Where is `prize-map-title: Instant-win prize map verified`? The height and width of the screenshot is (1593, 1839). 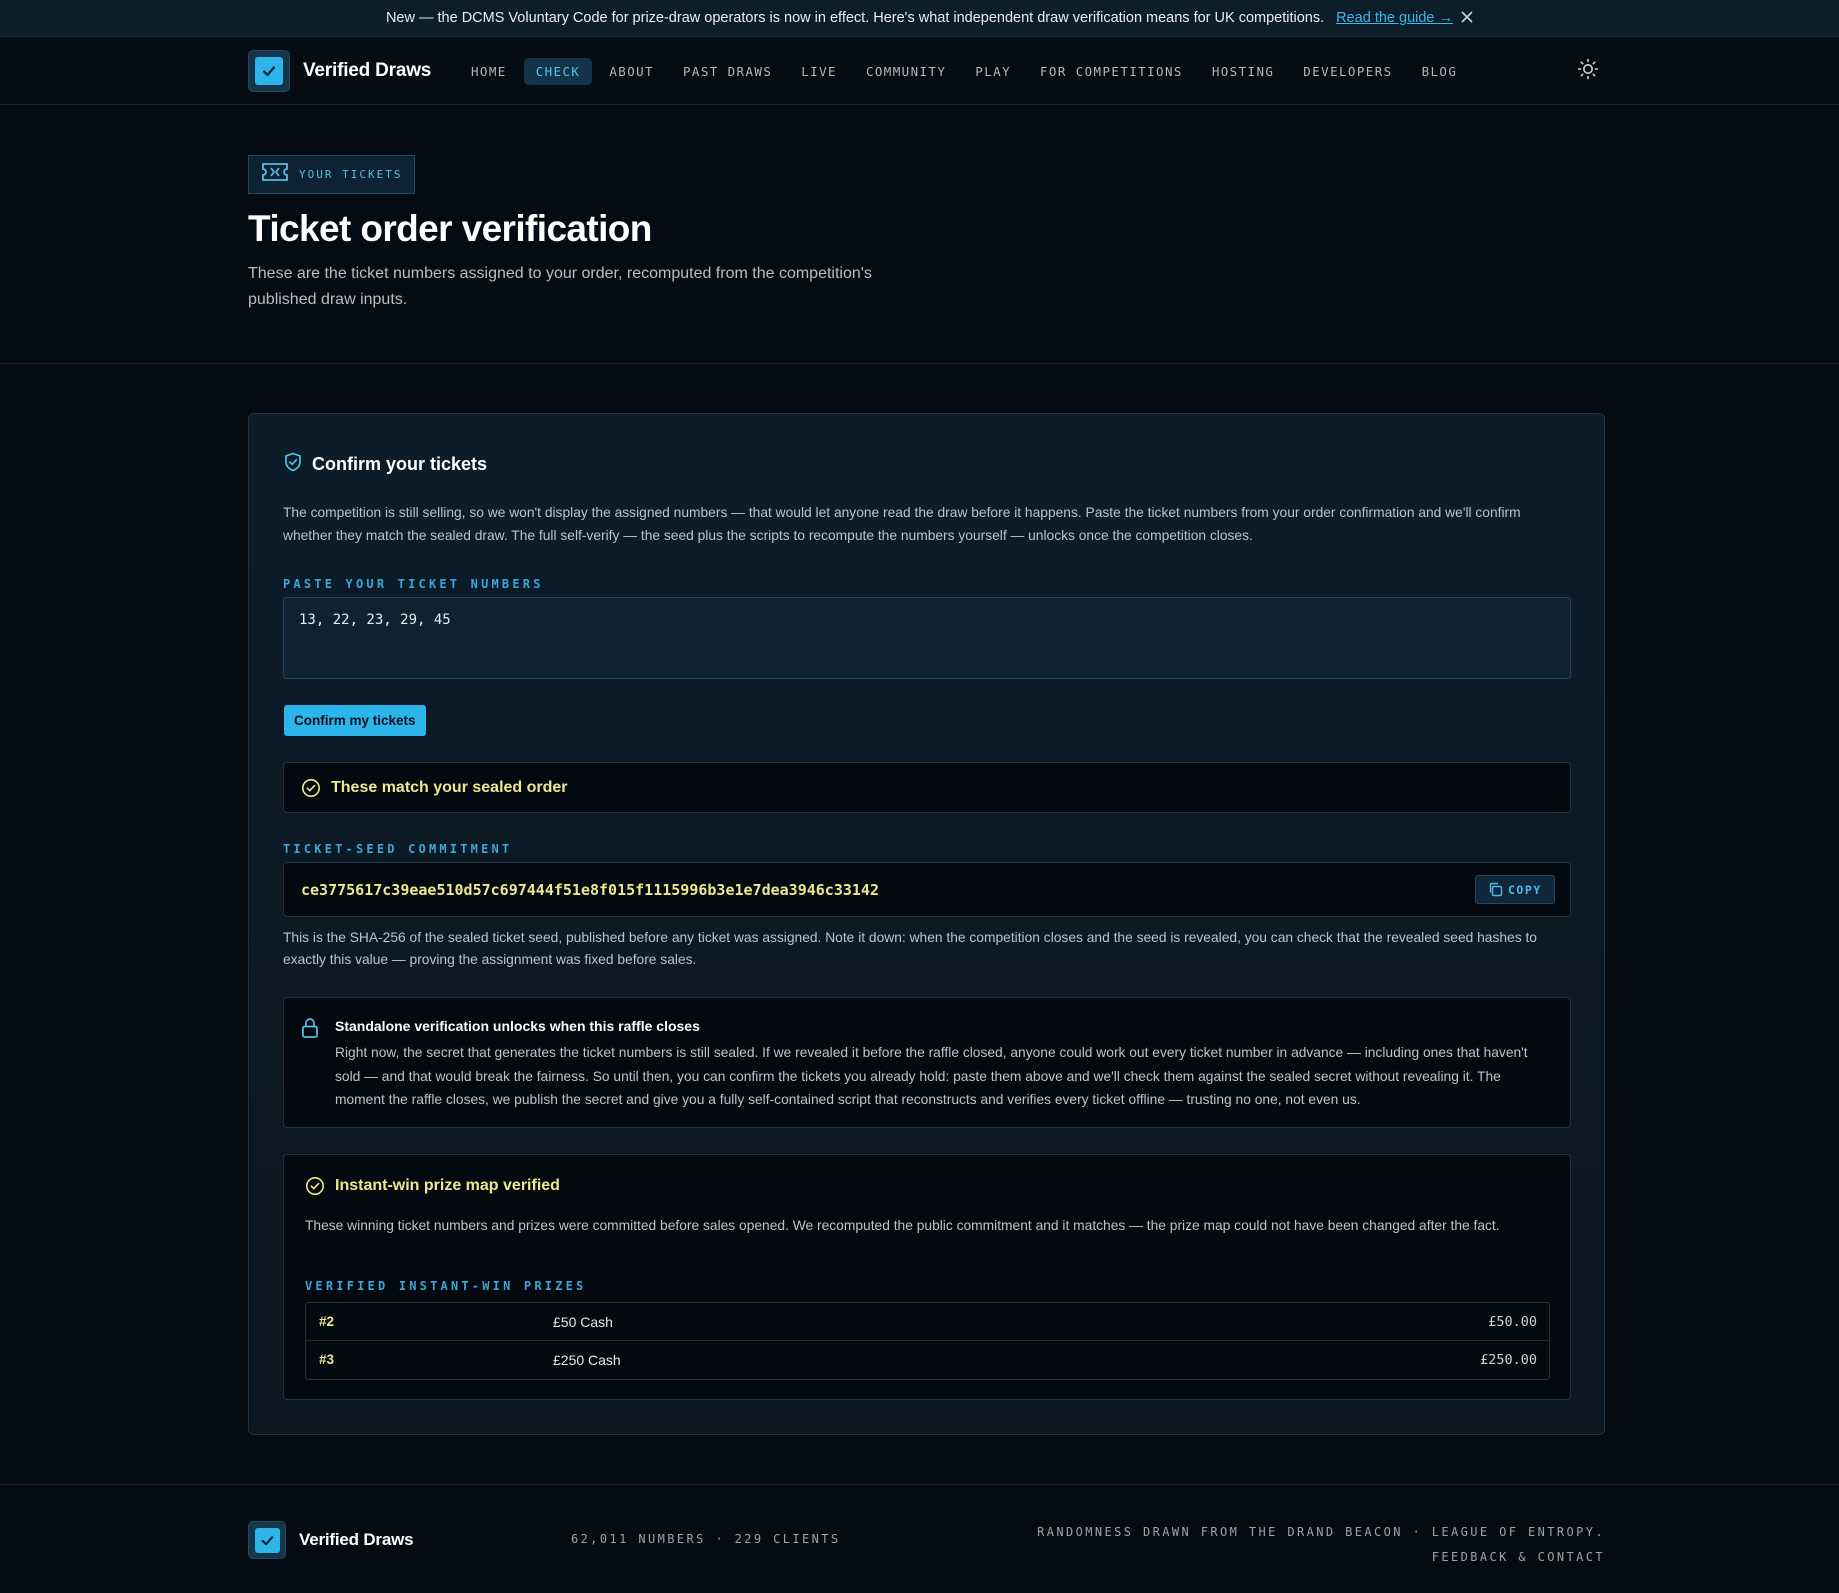 prize-map-title: Instant-win prize map verified is located at coordinates (447, 1185).